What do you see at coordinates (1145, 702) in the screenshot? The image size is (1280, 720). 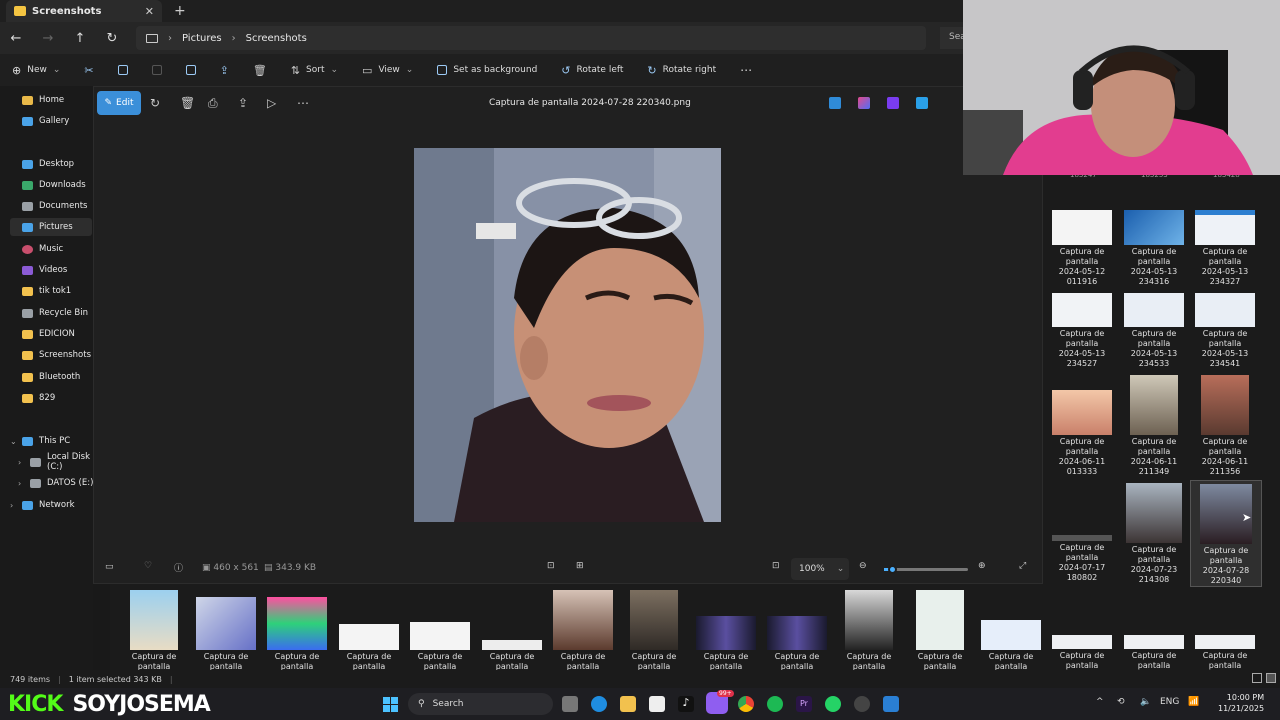 I see `speaker-icon: 🔈` at bounding box center [1145, 702].